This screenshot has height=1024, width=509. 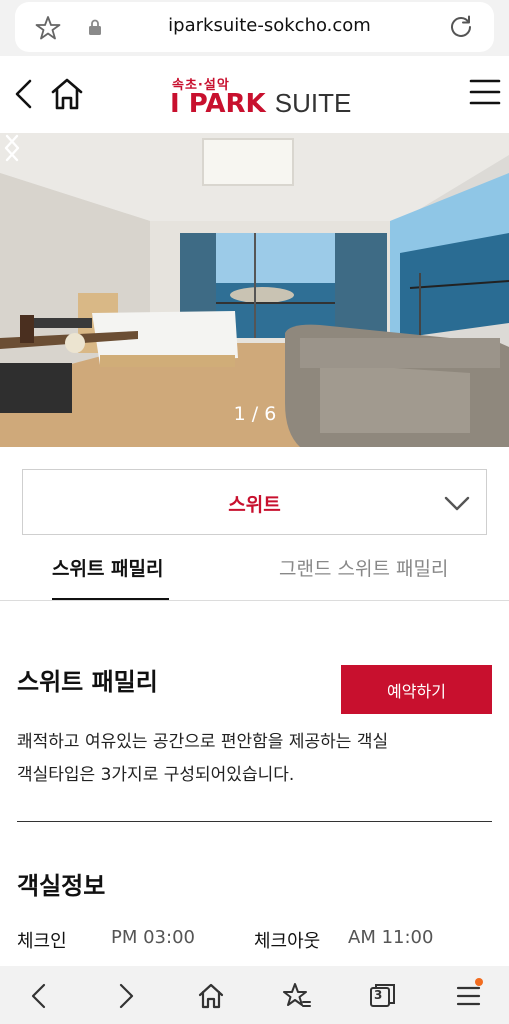 I want to click on back-arrow-icon, so click(x=24, y=94).